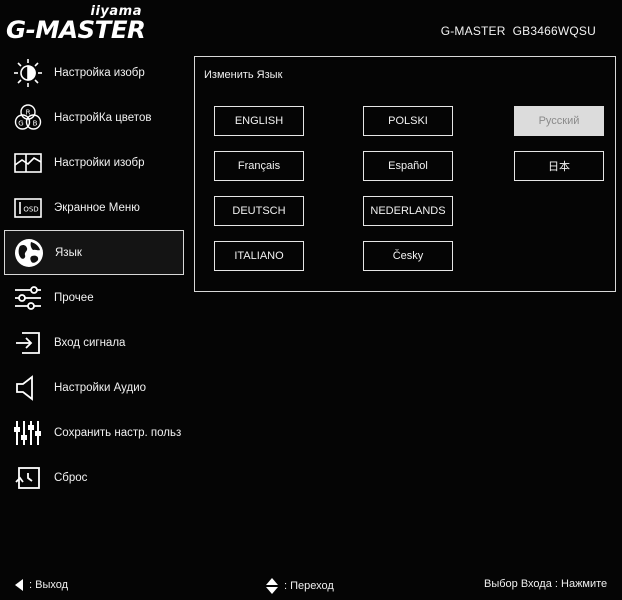 The width and height of the screenshot is (622, 600). Describe the element at coordinates (97, 207) in the screenshot. I see `menu-item-label: Экранное Меню` at that location.